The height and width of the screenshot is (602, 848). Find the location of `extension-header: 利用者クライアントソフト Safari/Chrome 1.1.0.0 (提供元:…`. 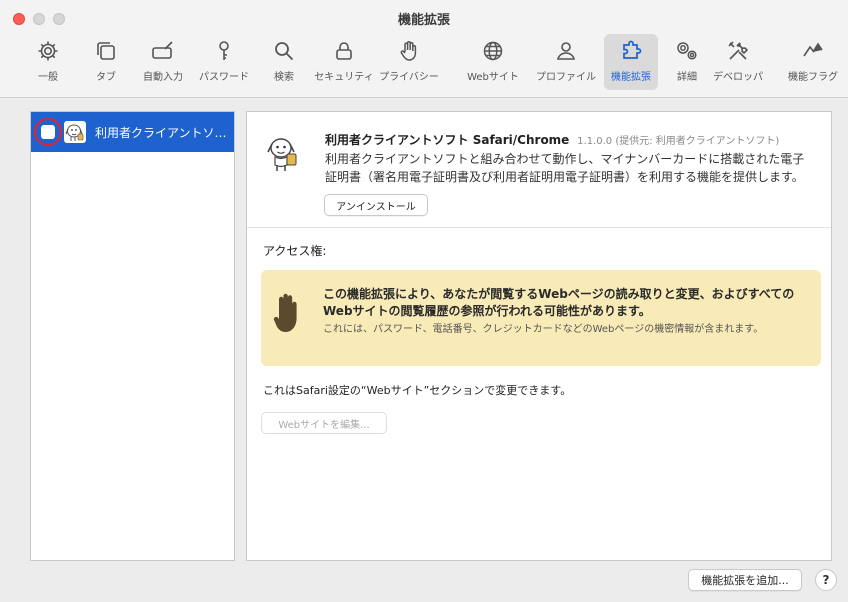

extension-header: 利用者クライアントソフト Safari/Chrome 1.1.0.0 (提供元:… is located at coordinates (539, 170).